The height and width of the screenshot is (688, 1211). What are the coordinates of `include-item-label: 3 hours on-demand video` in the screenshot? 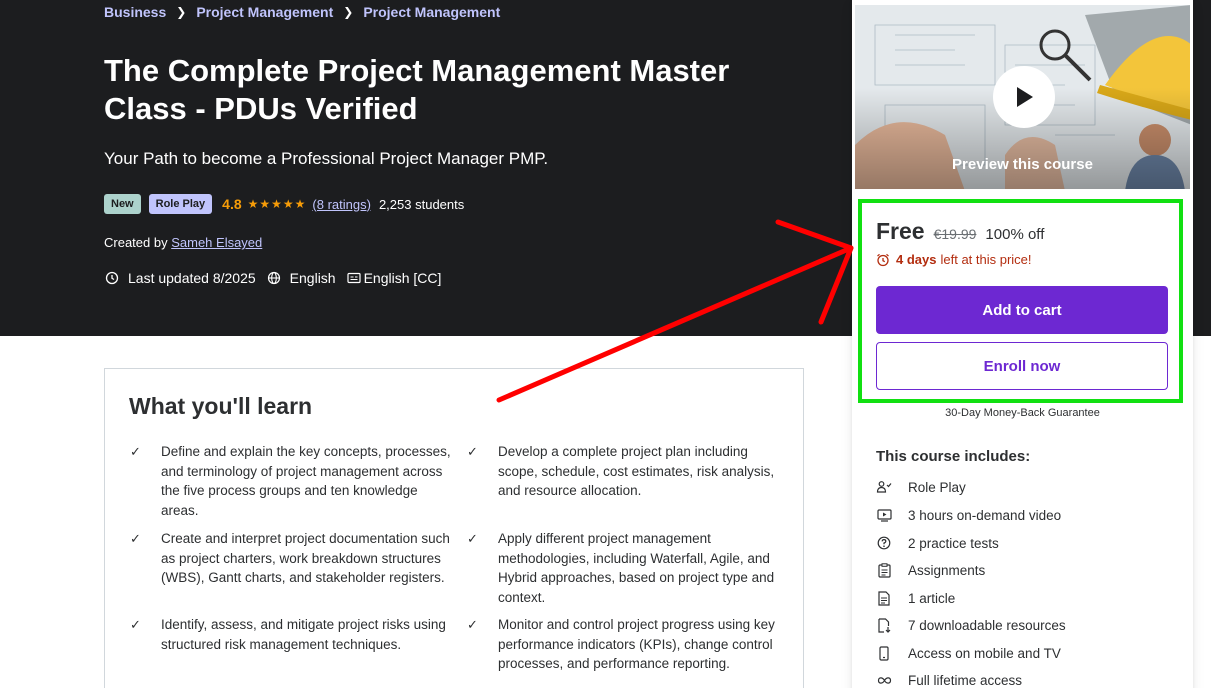 It's located at (985, 515).